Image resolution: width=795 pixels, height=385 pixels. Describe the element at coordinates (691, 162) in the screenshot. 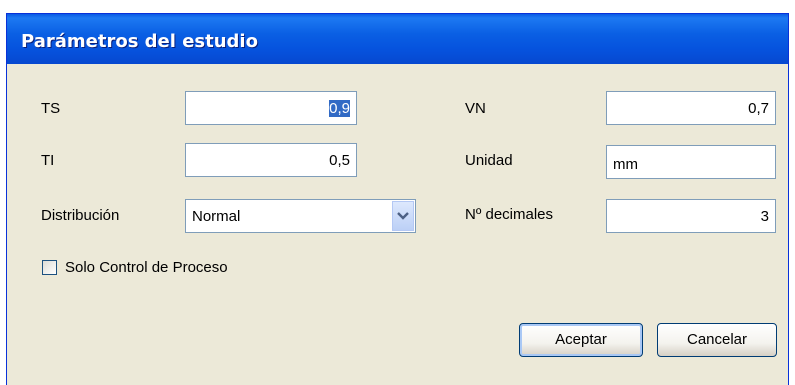

I see `unidad-input: mm` at that location.